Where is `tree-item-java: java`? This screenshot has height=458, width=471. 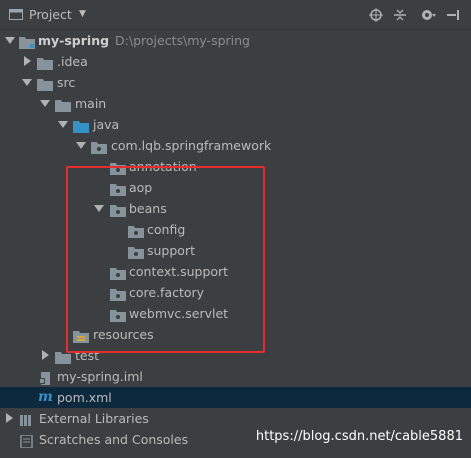
tree-item-java: java is located at coordinates (235, 124).